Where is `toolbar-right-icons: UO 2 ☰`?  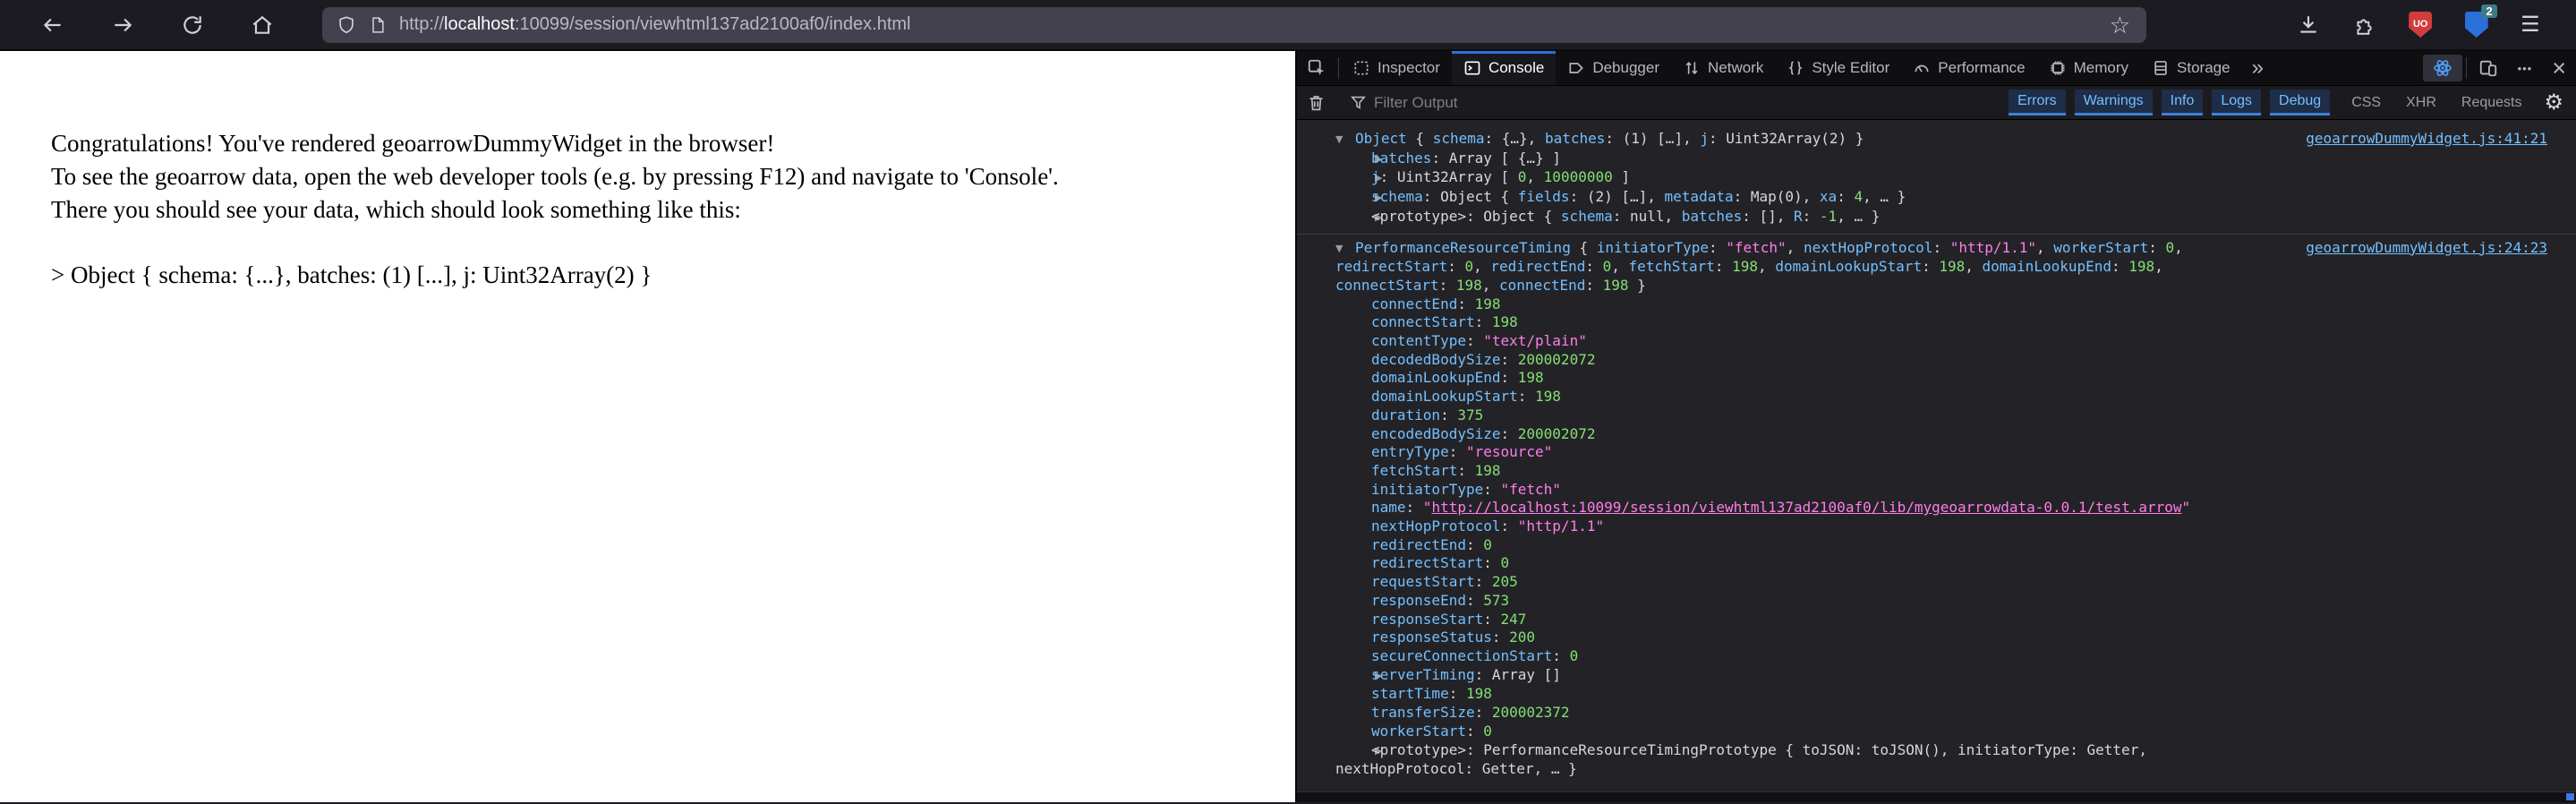
toolbar-right-icons: UO 2 ☰ is located at coordinates (2428, 21).